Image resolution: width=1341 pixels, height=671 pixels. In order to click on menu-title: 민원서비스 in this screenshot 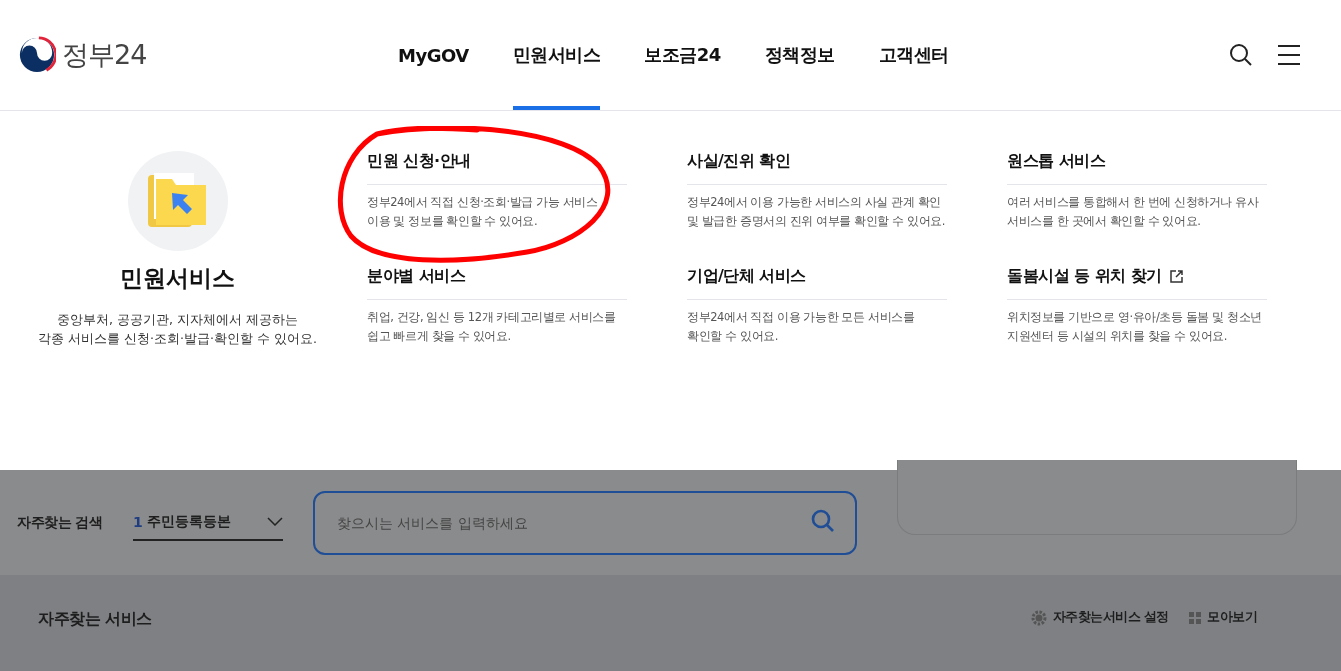, I will do `click(177, 278)`.